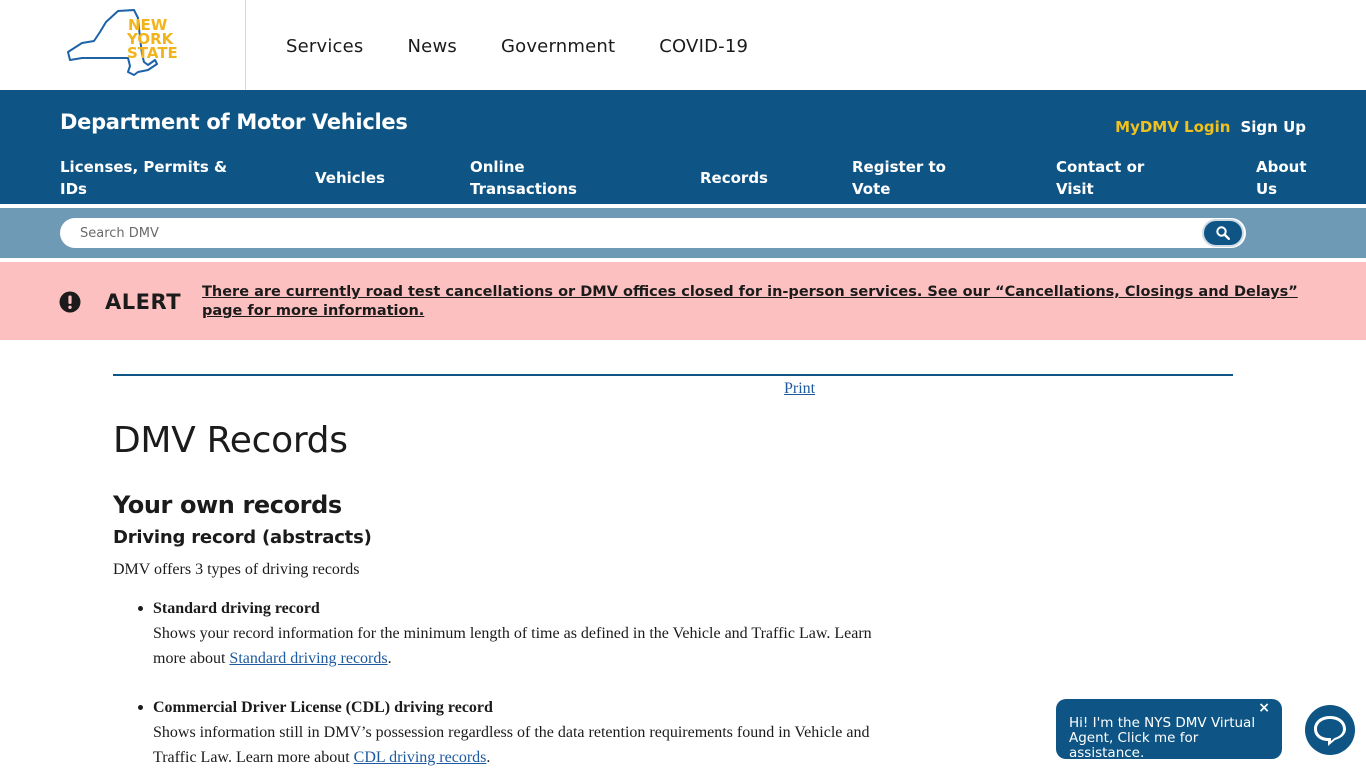 Image resolution: width=1366 pixels, height=768 pixels. Describe the element at coordinates (144, 167) in the screenshot. I see `agency-nav-licenses-line1: Licenses, Permits &` at that location.